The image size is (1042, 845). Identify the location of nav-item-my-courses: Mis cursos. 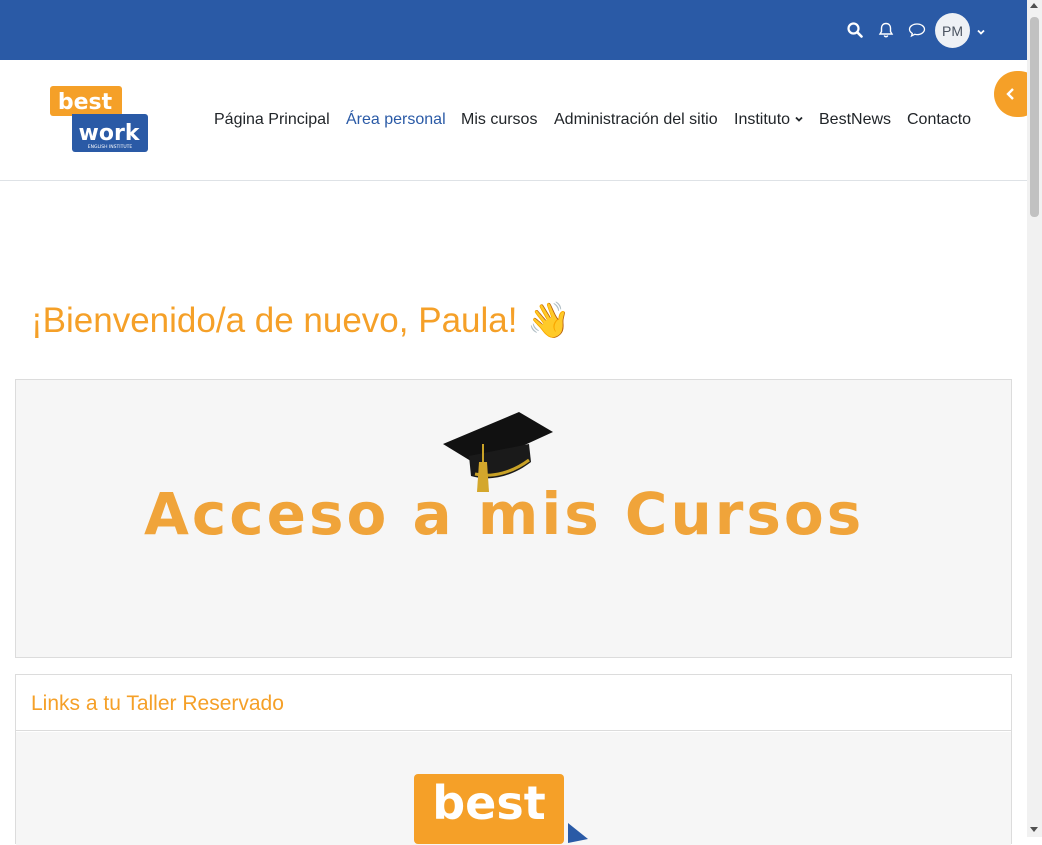
(499, 120).